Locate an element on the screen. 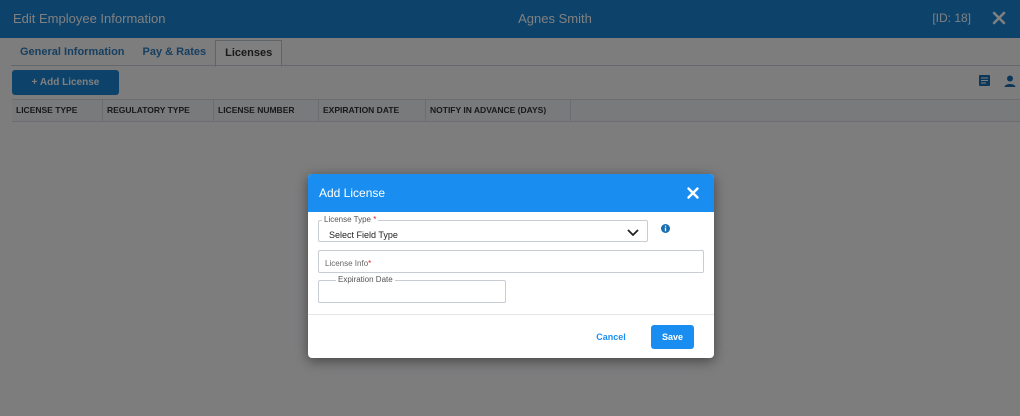 The height and width of the screenshot is (416, 1020). dialog-header: Add License is located at coordinates (511, 193).